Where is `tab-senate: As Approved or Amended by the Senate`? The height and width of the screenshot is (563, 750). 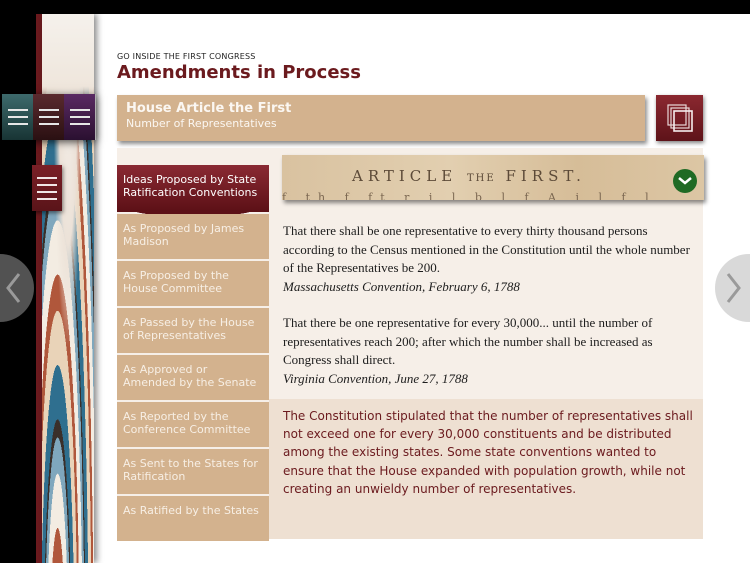
tab-senate: As Approved or Amended by the Senate is located at coordinates (193, 377).